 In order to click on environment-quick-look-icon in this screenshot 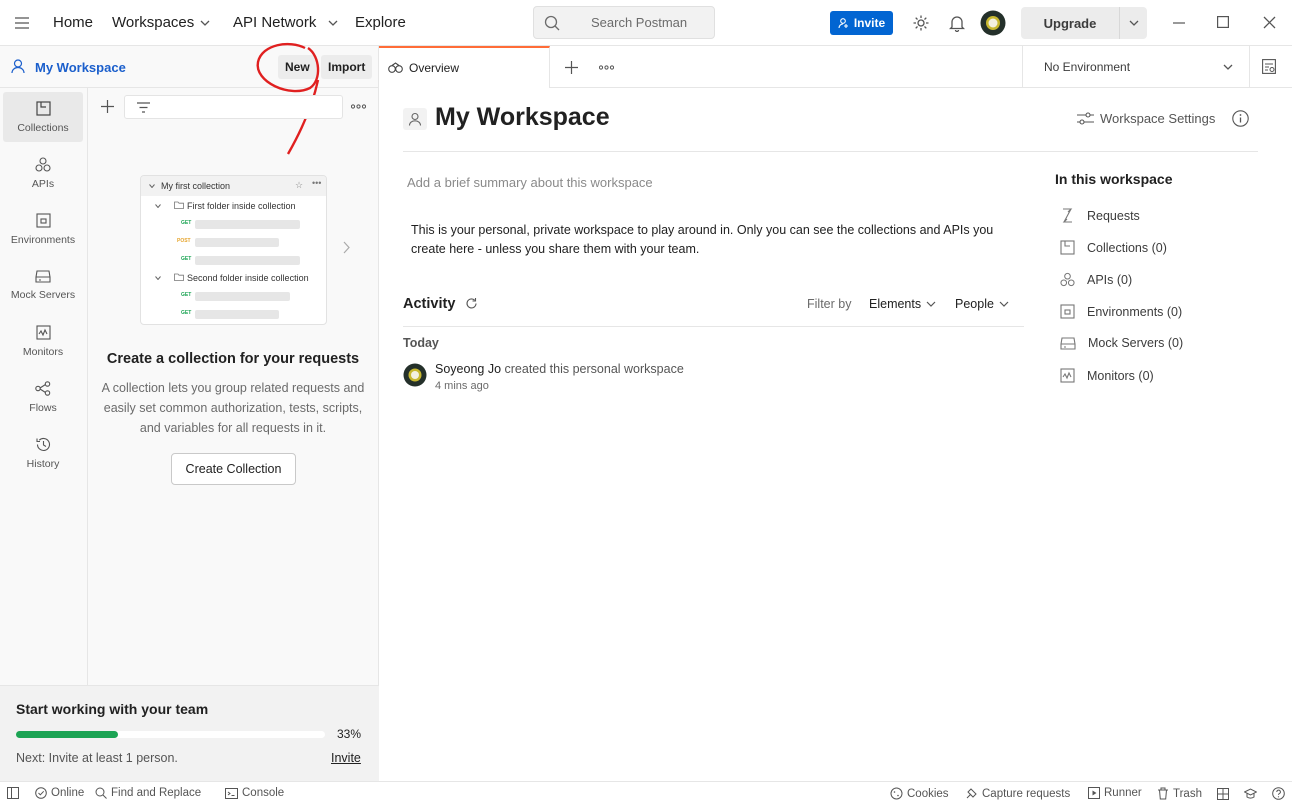, I will do `click(1269, 66)`.